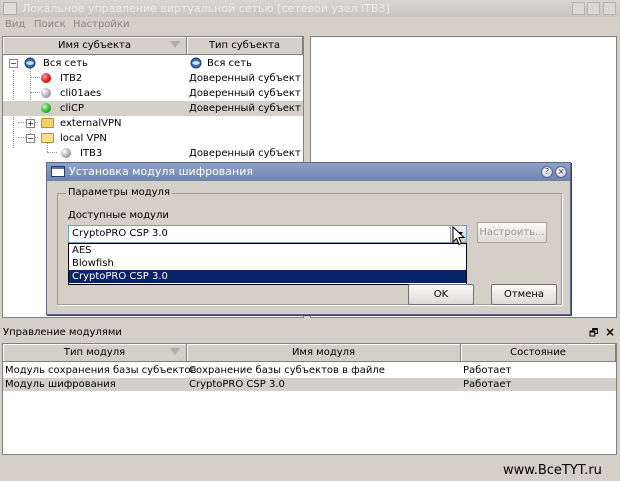 This screenshot has width=620, height=481. Describe the element at coordinates (308, 172) in the screenshot. I see `dialog-title-bar: Установка модуля шифрования ? ×` at that location.